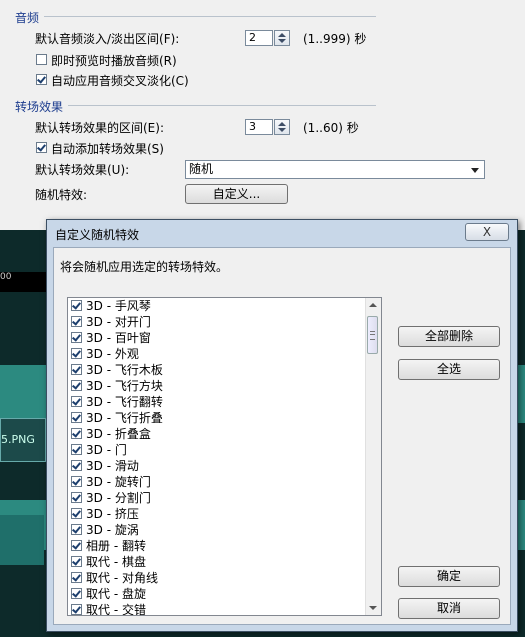 This screenshot has height=637, width=525. I want to click on list-item: 3D - 飞行方块, so click(217, 386).